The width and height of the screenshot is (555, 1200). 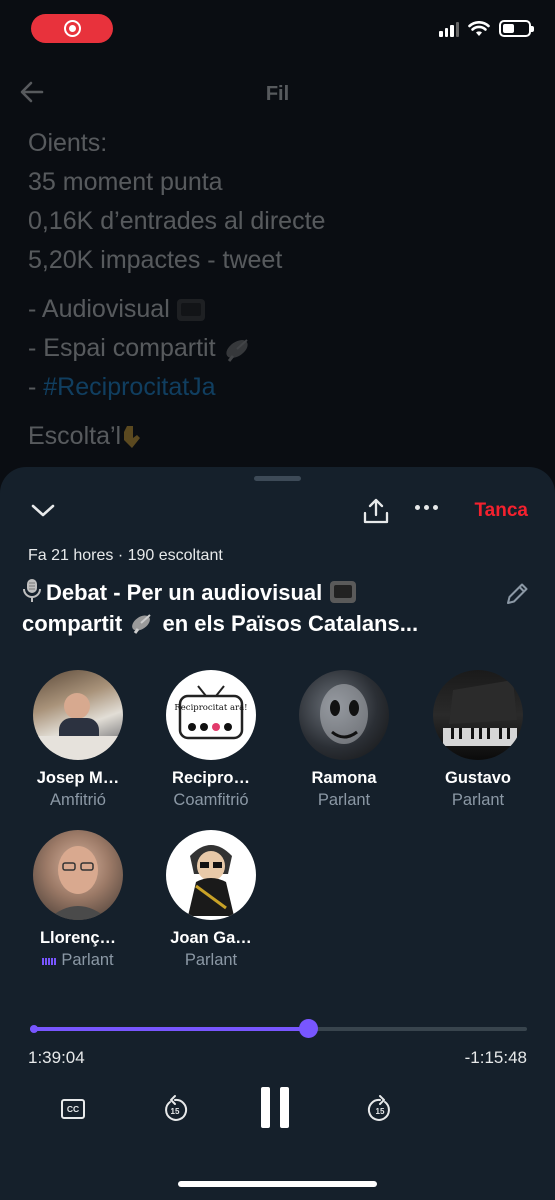 I want to click on playback-scrubber, so click(x=278, y=1028).